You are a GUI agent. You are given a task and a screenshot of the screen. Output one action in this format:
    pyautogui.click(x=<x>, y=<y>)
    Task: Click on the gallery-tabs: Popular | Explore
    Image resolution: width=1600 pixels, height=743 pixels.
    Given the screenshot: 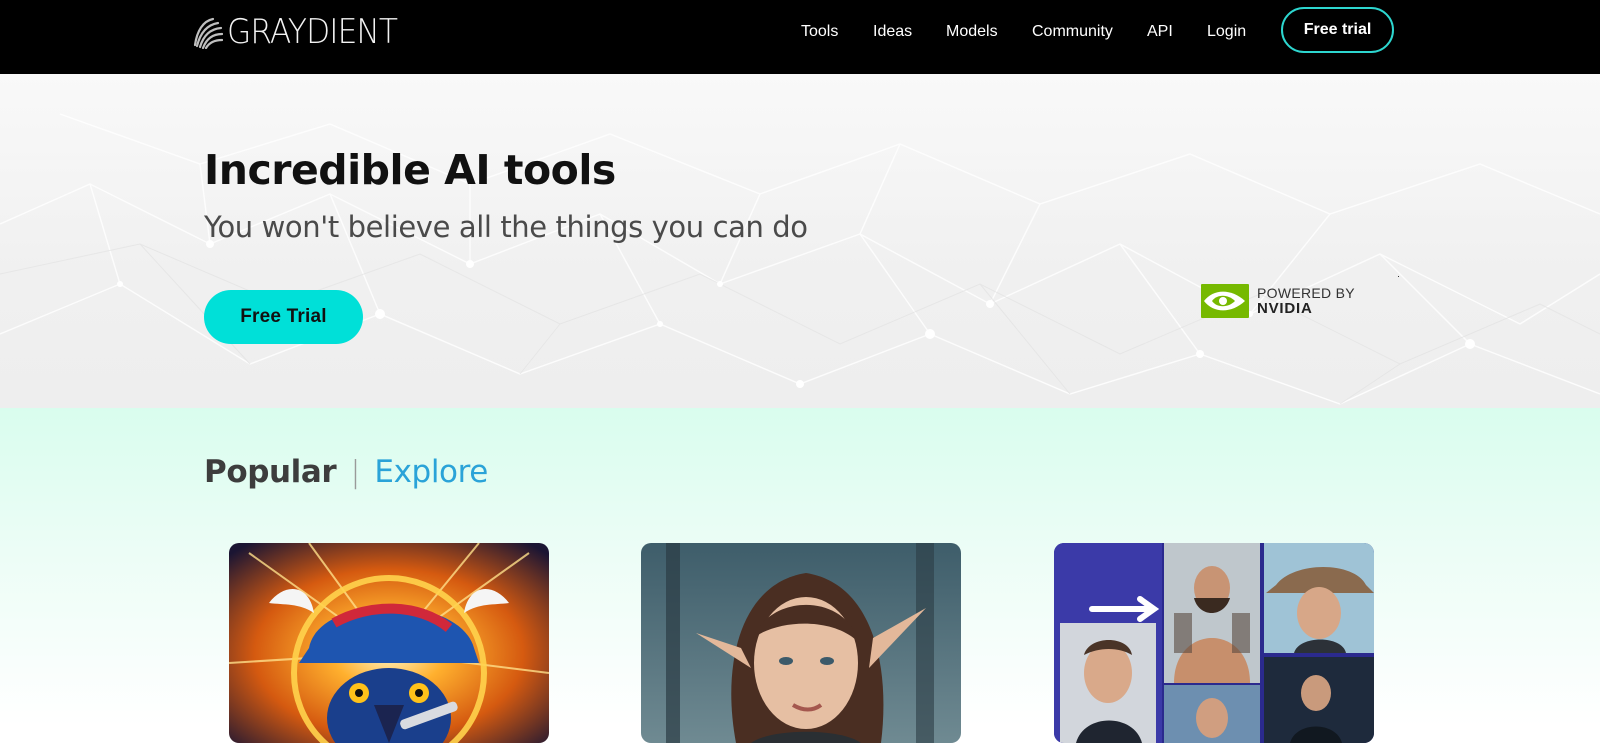 What is the action you would take?
    pyautogui.click(x=346, y=472)
    